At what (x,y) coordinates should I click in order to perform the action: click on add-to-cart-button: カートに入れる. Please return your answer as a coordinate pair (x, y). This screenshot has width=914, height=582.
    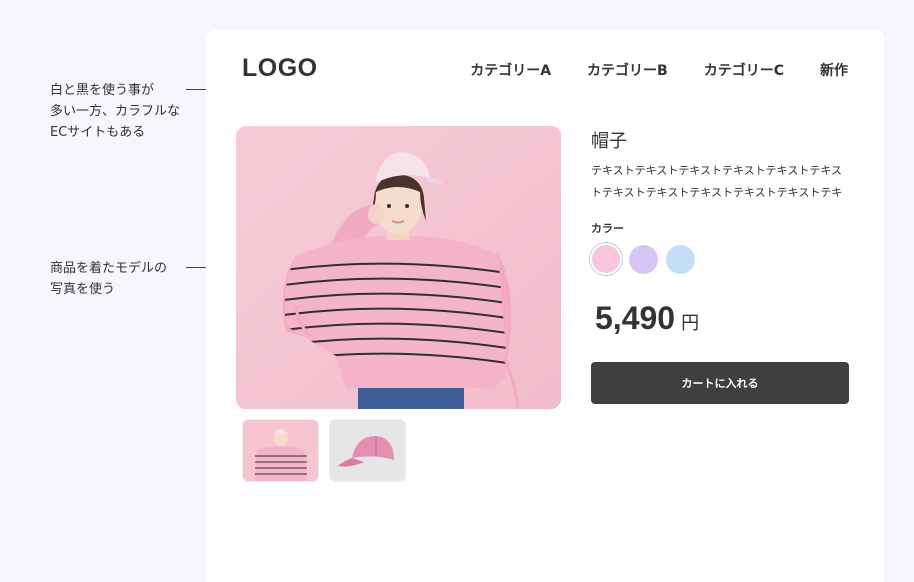
    Looking at the image, I should click on (720, 383).